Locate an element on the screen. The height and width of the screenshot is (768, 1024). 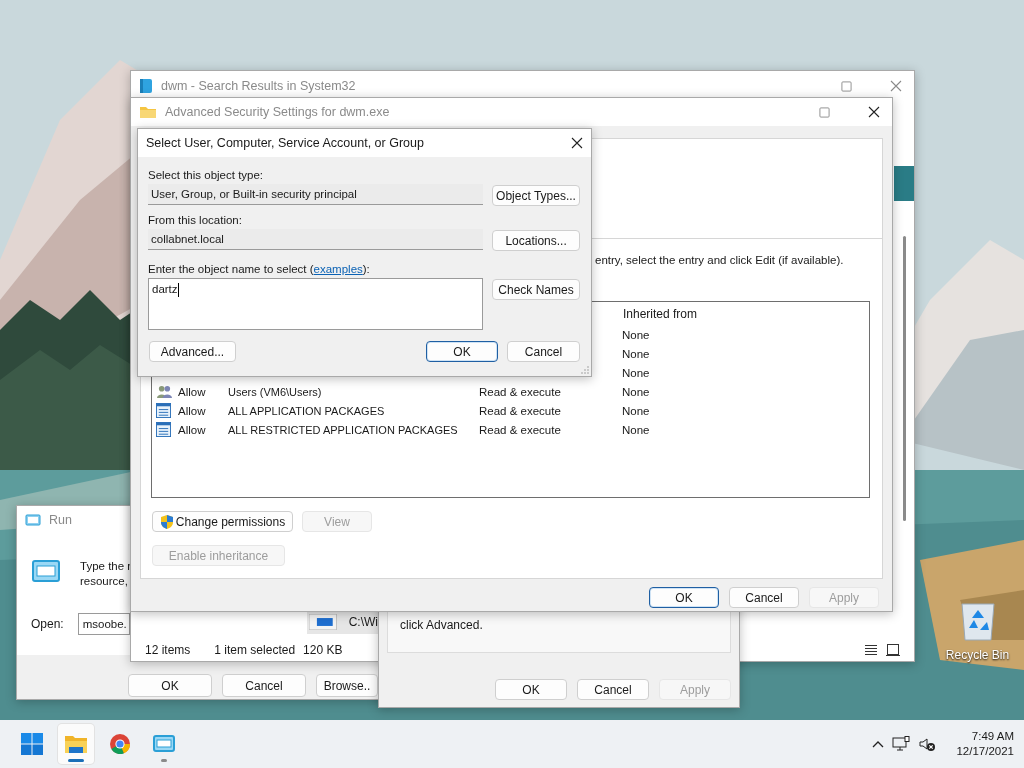
location-field: collabnet.local is located at coordinates (316, 239).